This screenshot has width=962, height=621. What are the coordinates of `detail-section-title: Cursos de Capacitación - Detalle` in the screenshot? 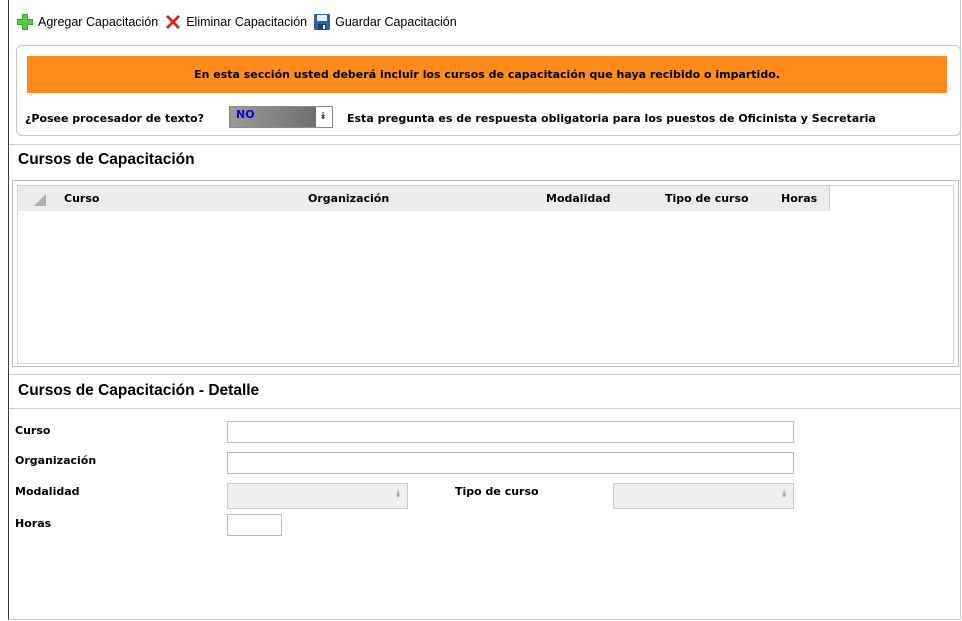 It's located at (139, 390).